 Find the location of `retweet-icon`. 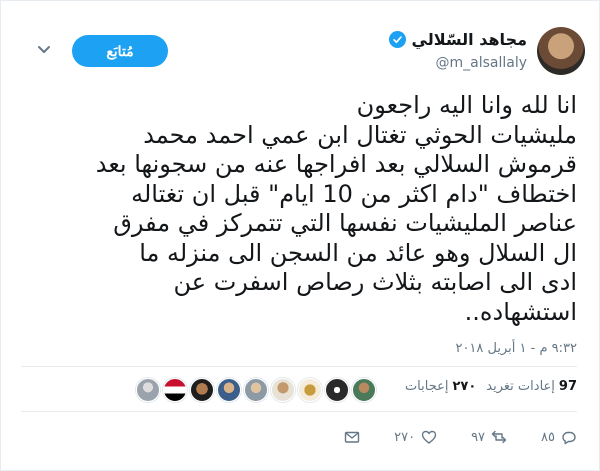

retweet-icon is located at coordinates (499, 437).